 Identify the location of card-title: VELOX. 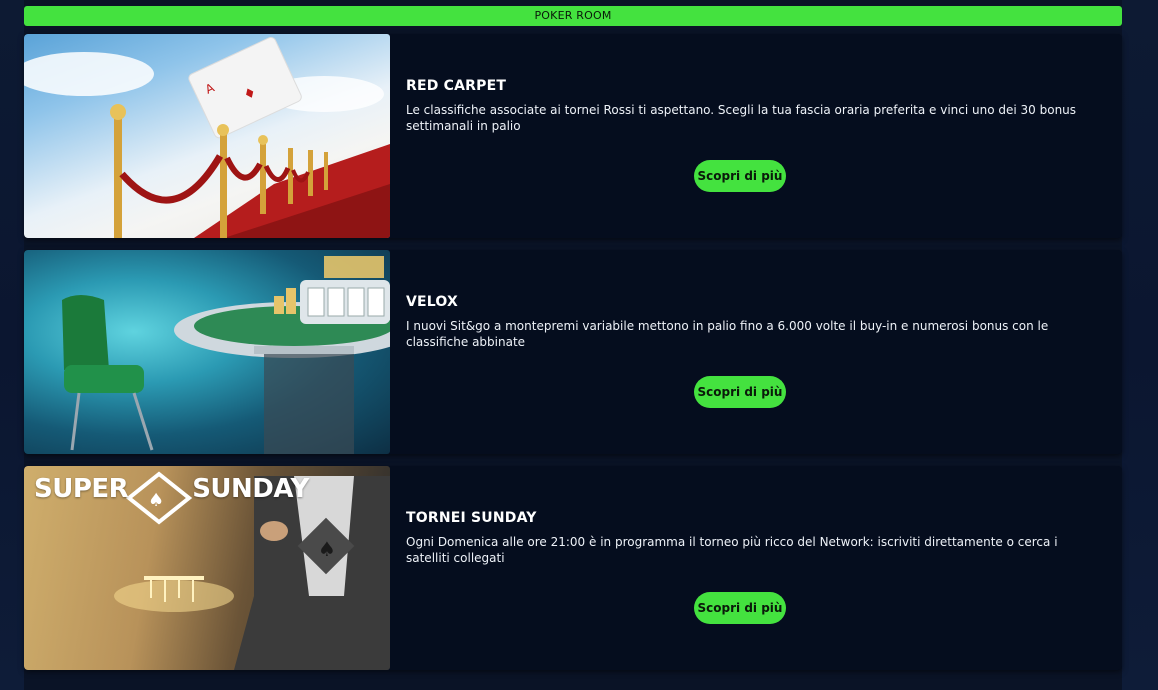
(432, 302).